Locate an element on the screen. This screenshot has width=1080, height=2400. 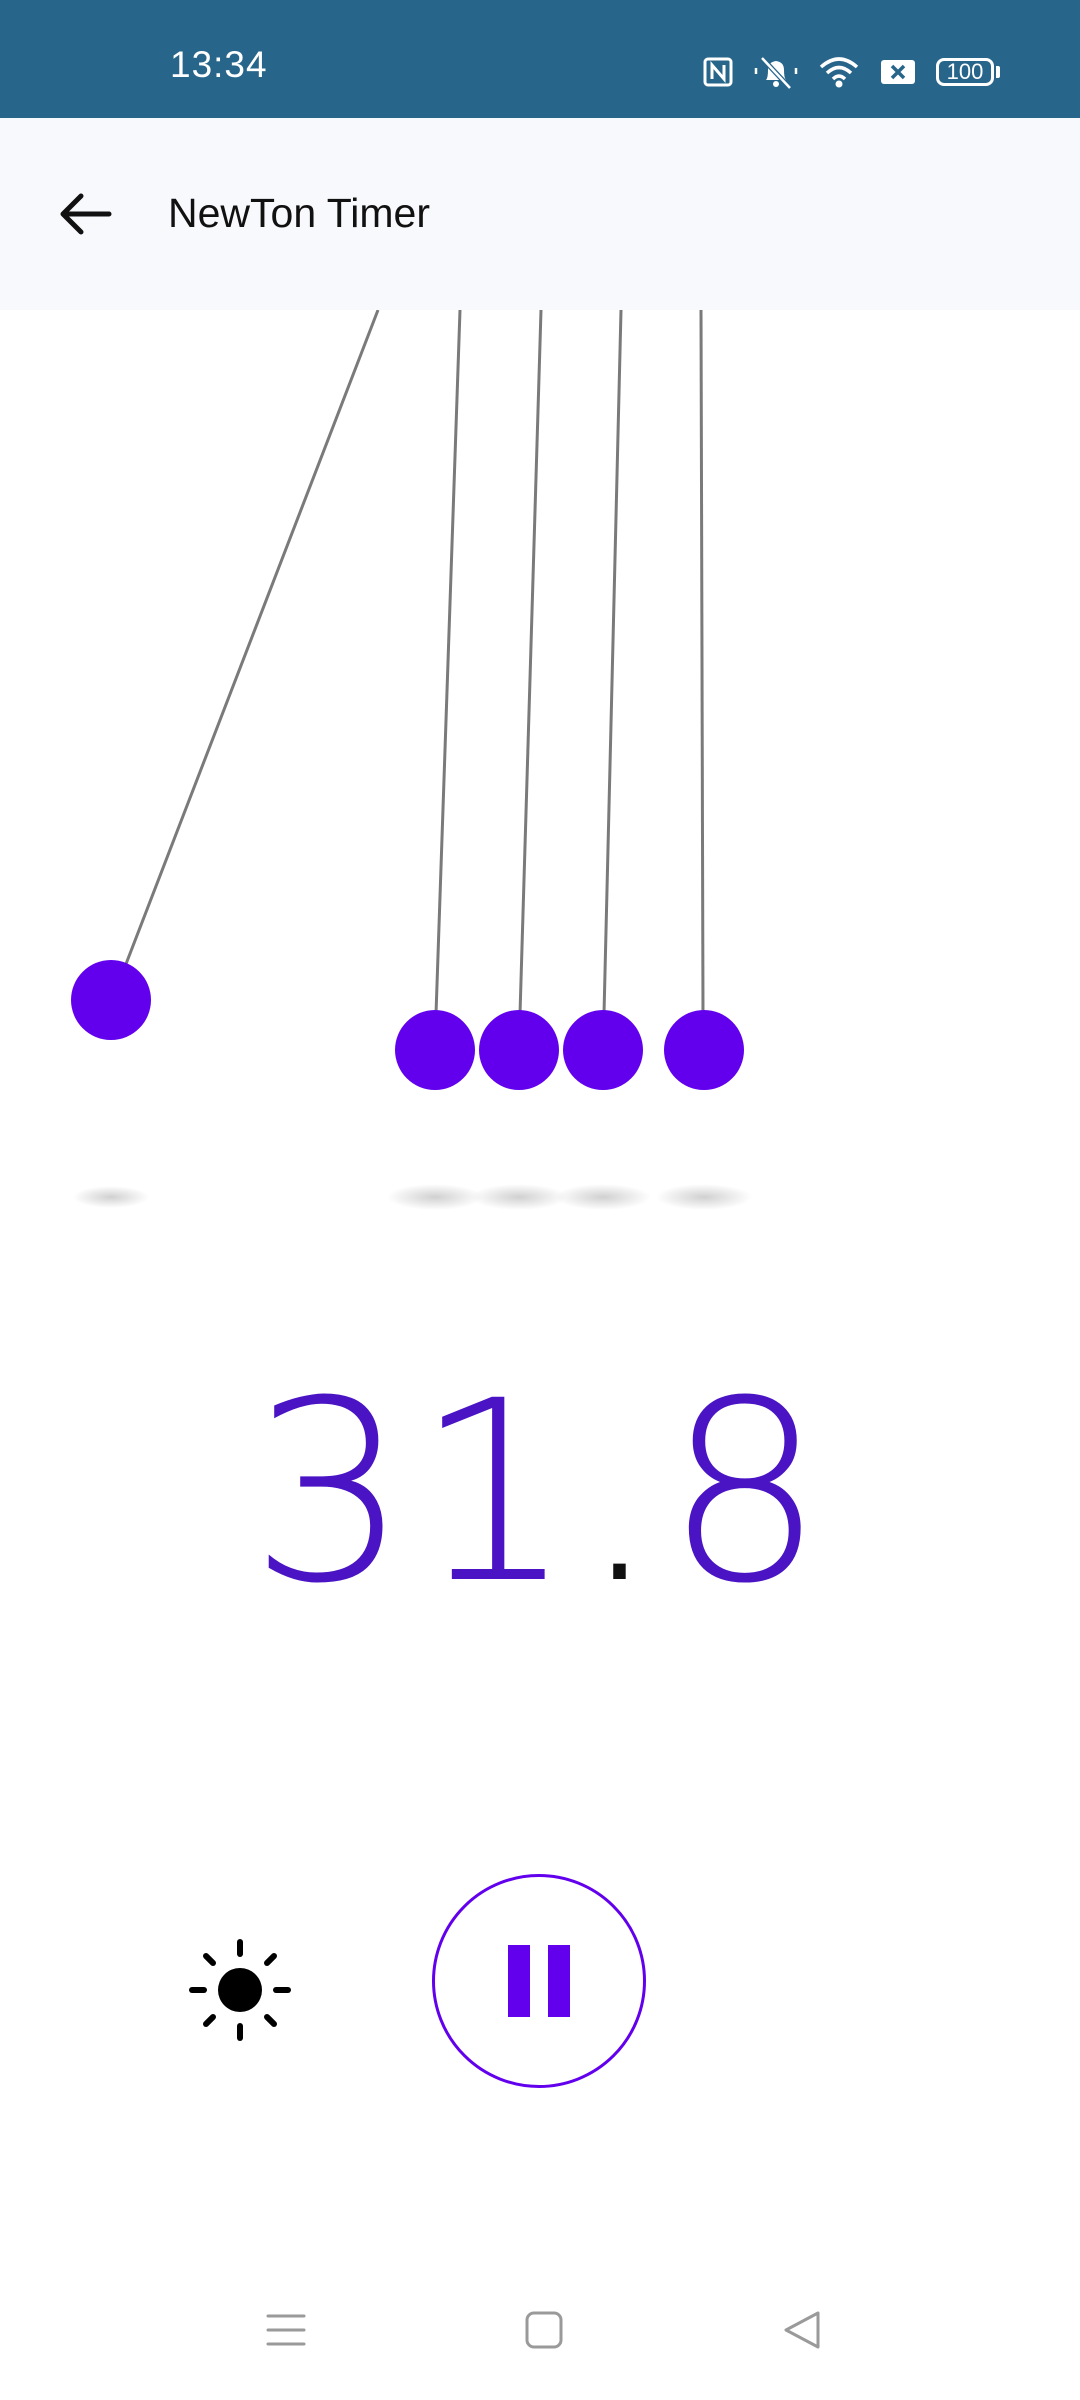
timer-tenths: 8 is located at coordinates (748, 1492).